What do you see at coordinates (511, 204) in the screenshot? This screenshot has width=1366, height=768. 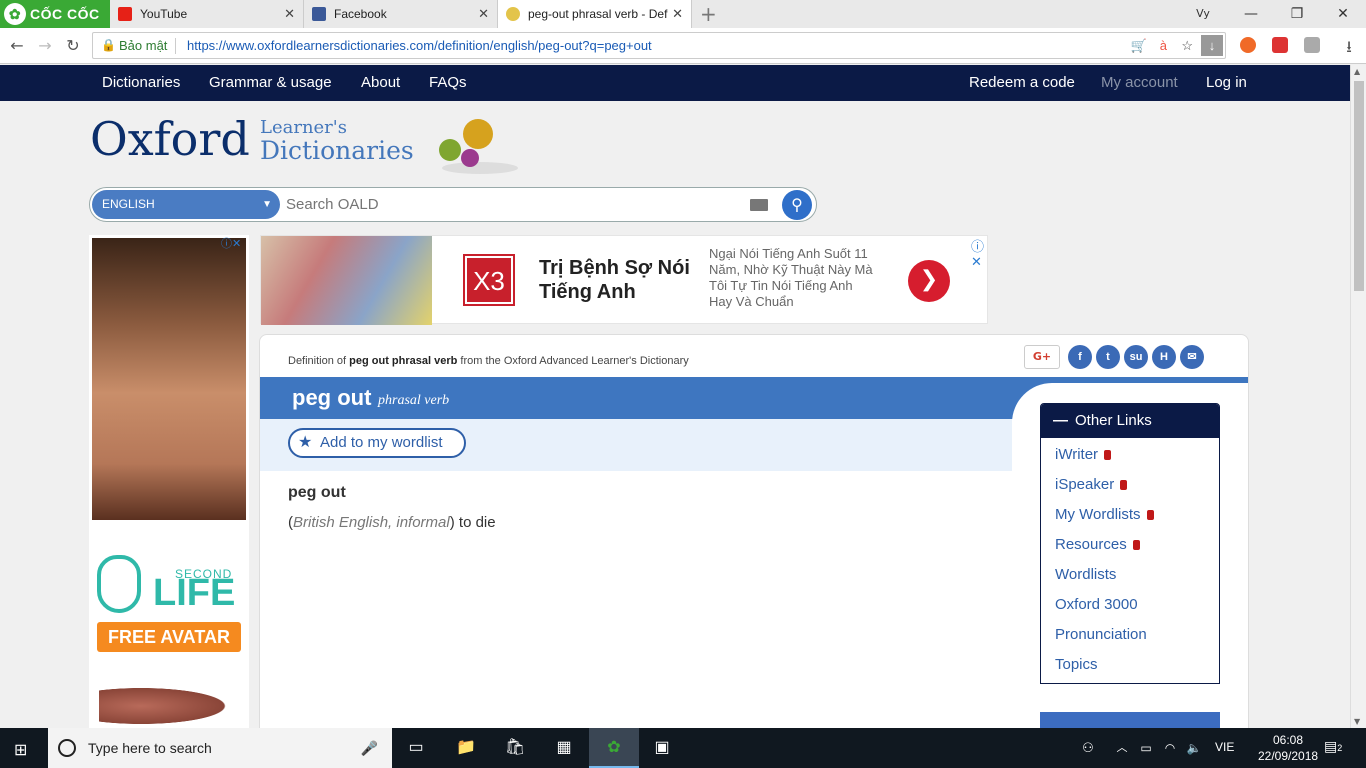 I see `search-input` at bounding box center [511, 204].